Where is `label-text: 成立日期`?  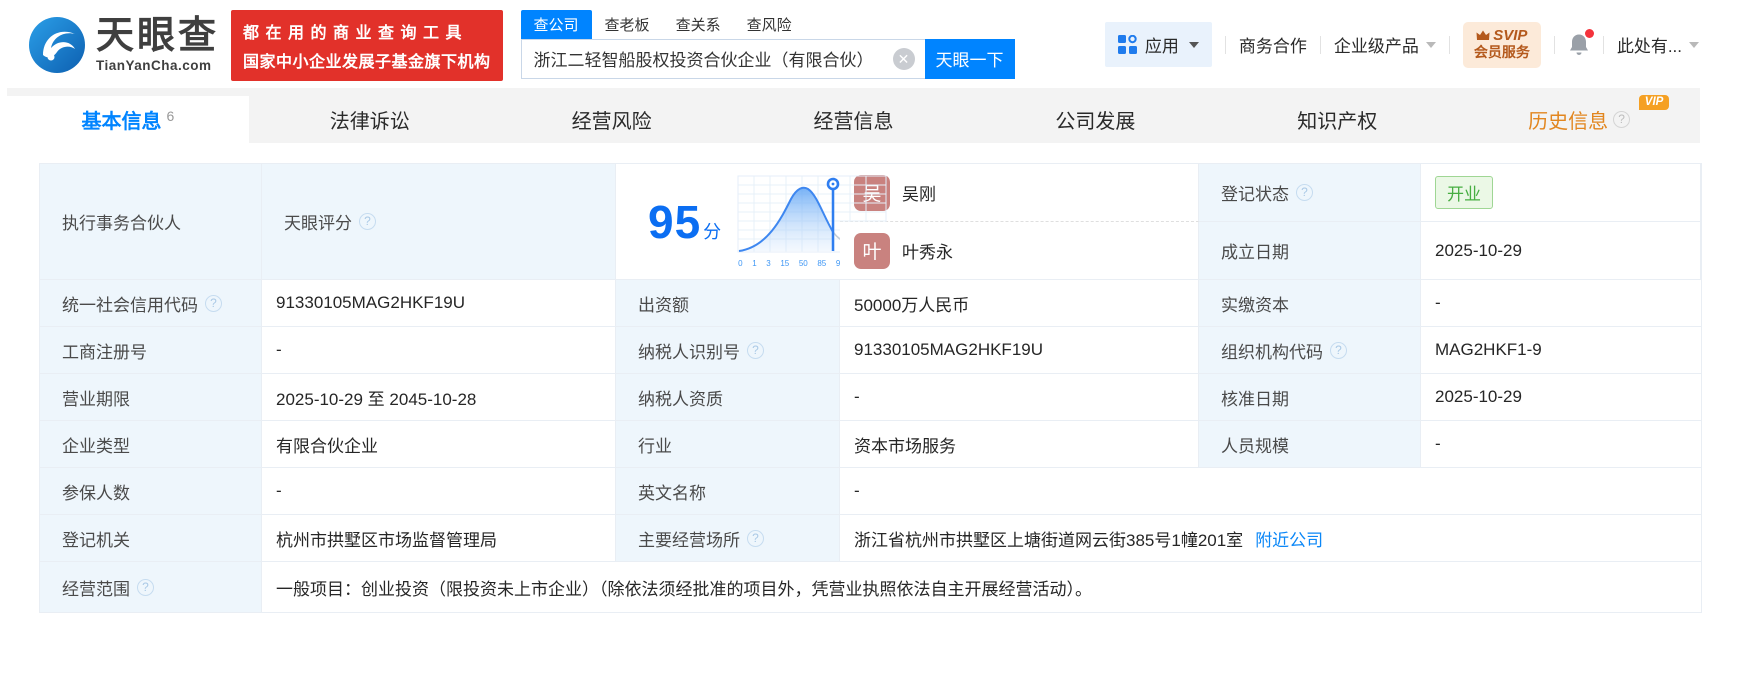 label-text: 成立日期 is located at coordinates (1255, 252).